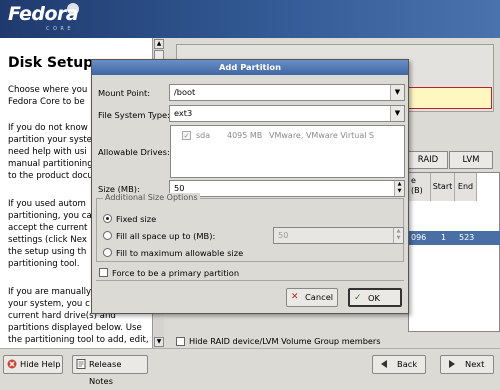 Image resolution: width=500 pixels, height=390 pixels. What do you see at coordinates (176, 273) in the screenshot?
I see `primary-partition-label: Force to be a primary partition` at bounding box center [176, 273].